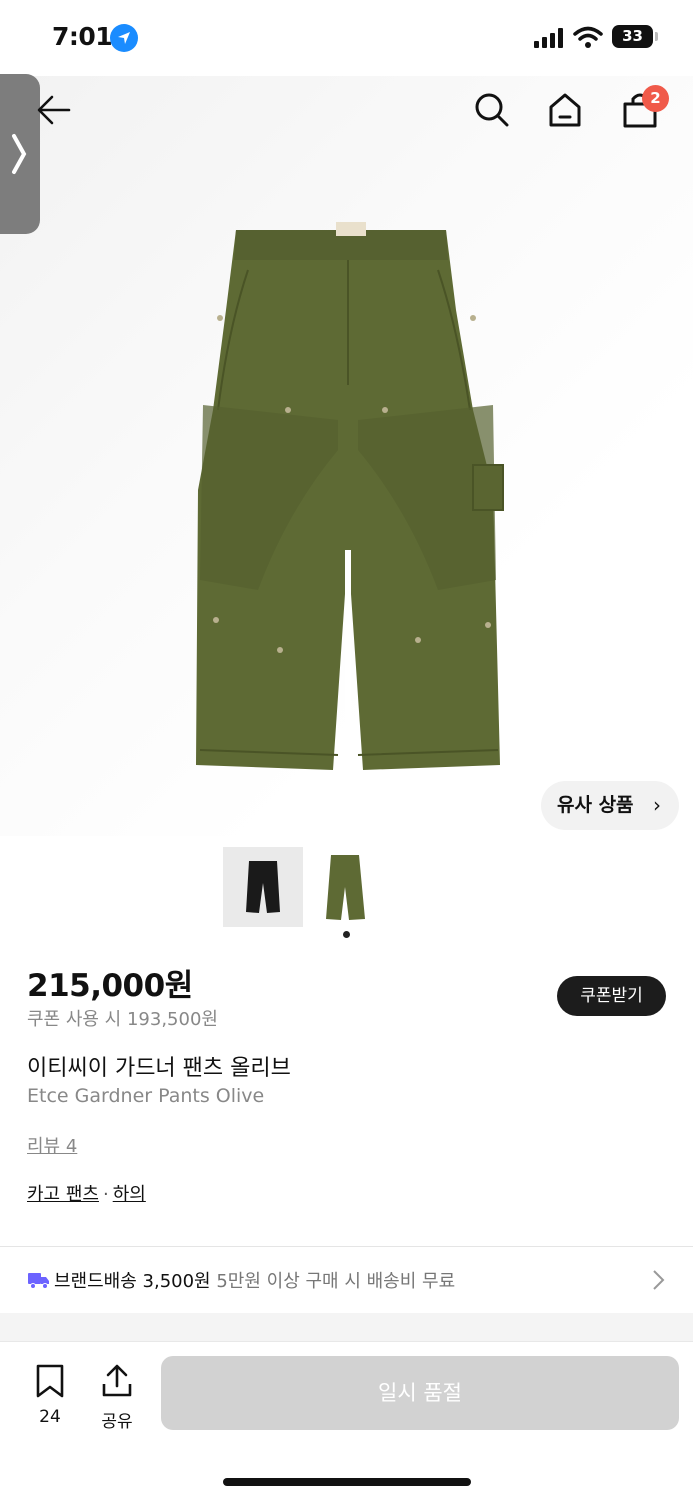  What do you see at coordinates (124, 38) in the screenshot?
I see `location-arrow-icon` at bounding box center [124, 38].